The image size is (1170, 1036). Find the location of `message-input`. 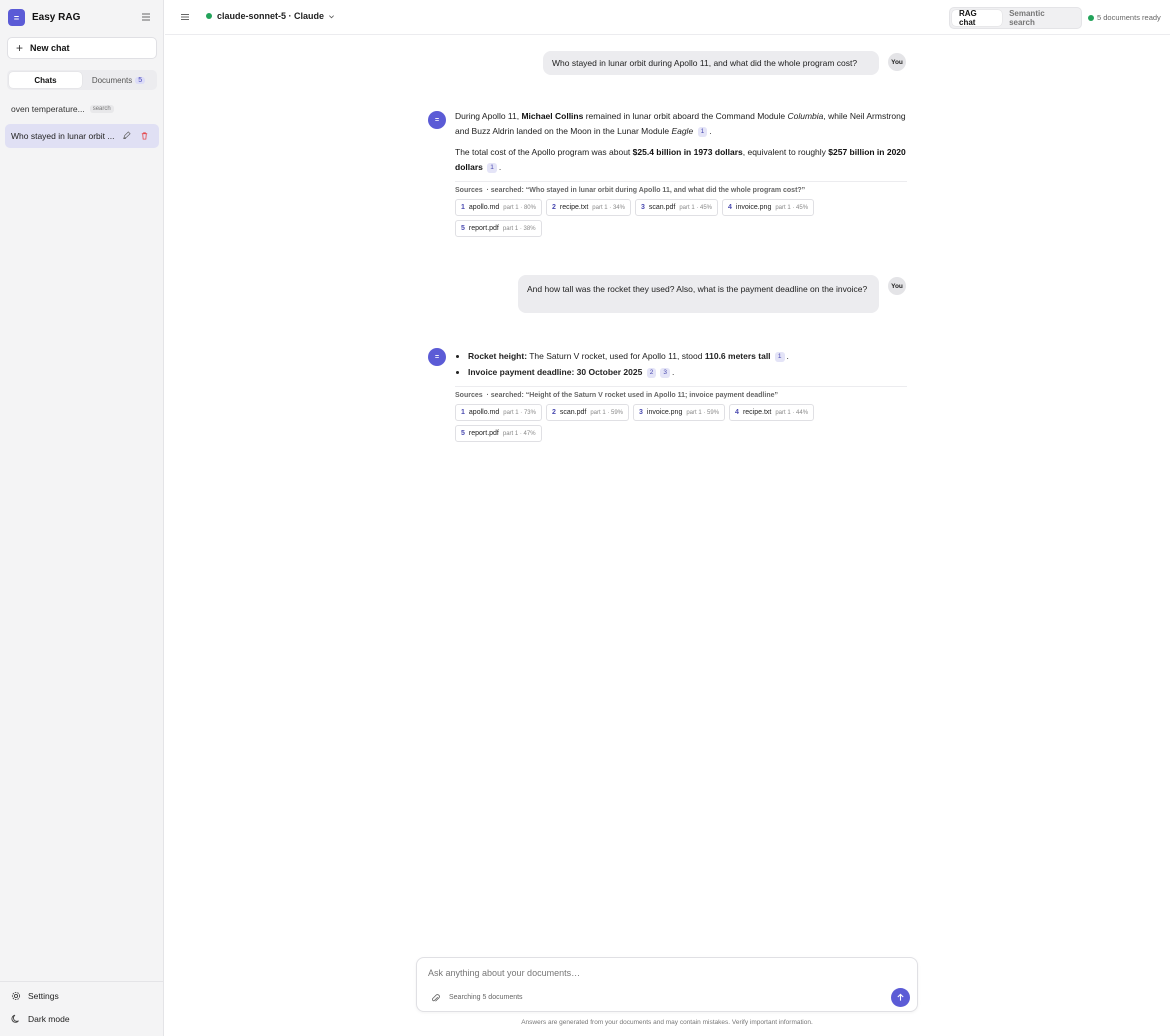

message-input is located at coordinates (658, 973).